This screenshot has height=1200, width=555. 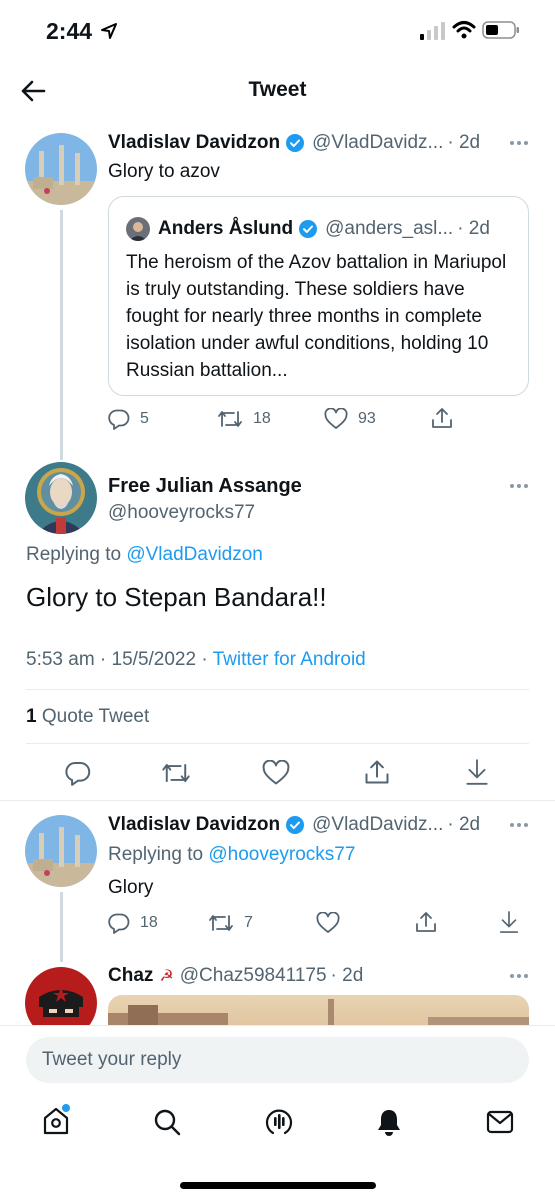 What do you see at coordinates (289, 659) in the screenshot?
I see `tweet-source: Twitter for Android` at bounding box center [289, 659].